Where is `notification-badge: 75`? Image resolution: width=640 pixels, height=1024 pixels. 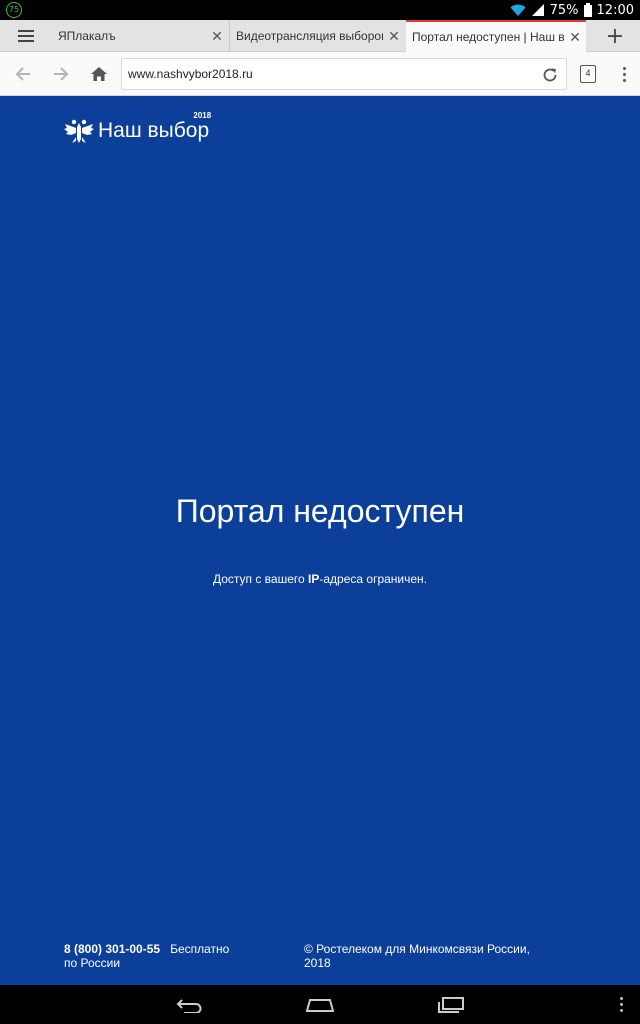 notification-badge: 75 is located at coordinates (14, 10).